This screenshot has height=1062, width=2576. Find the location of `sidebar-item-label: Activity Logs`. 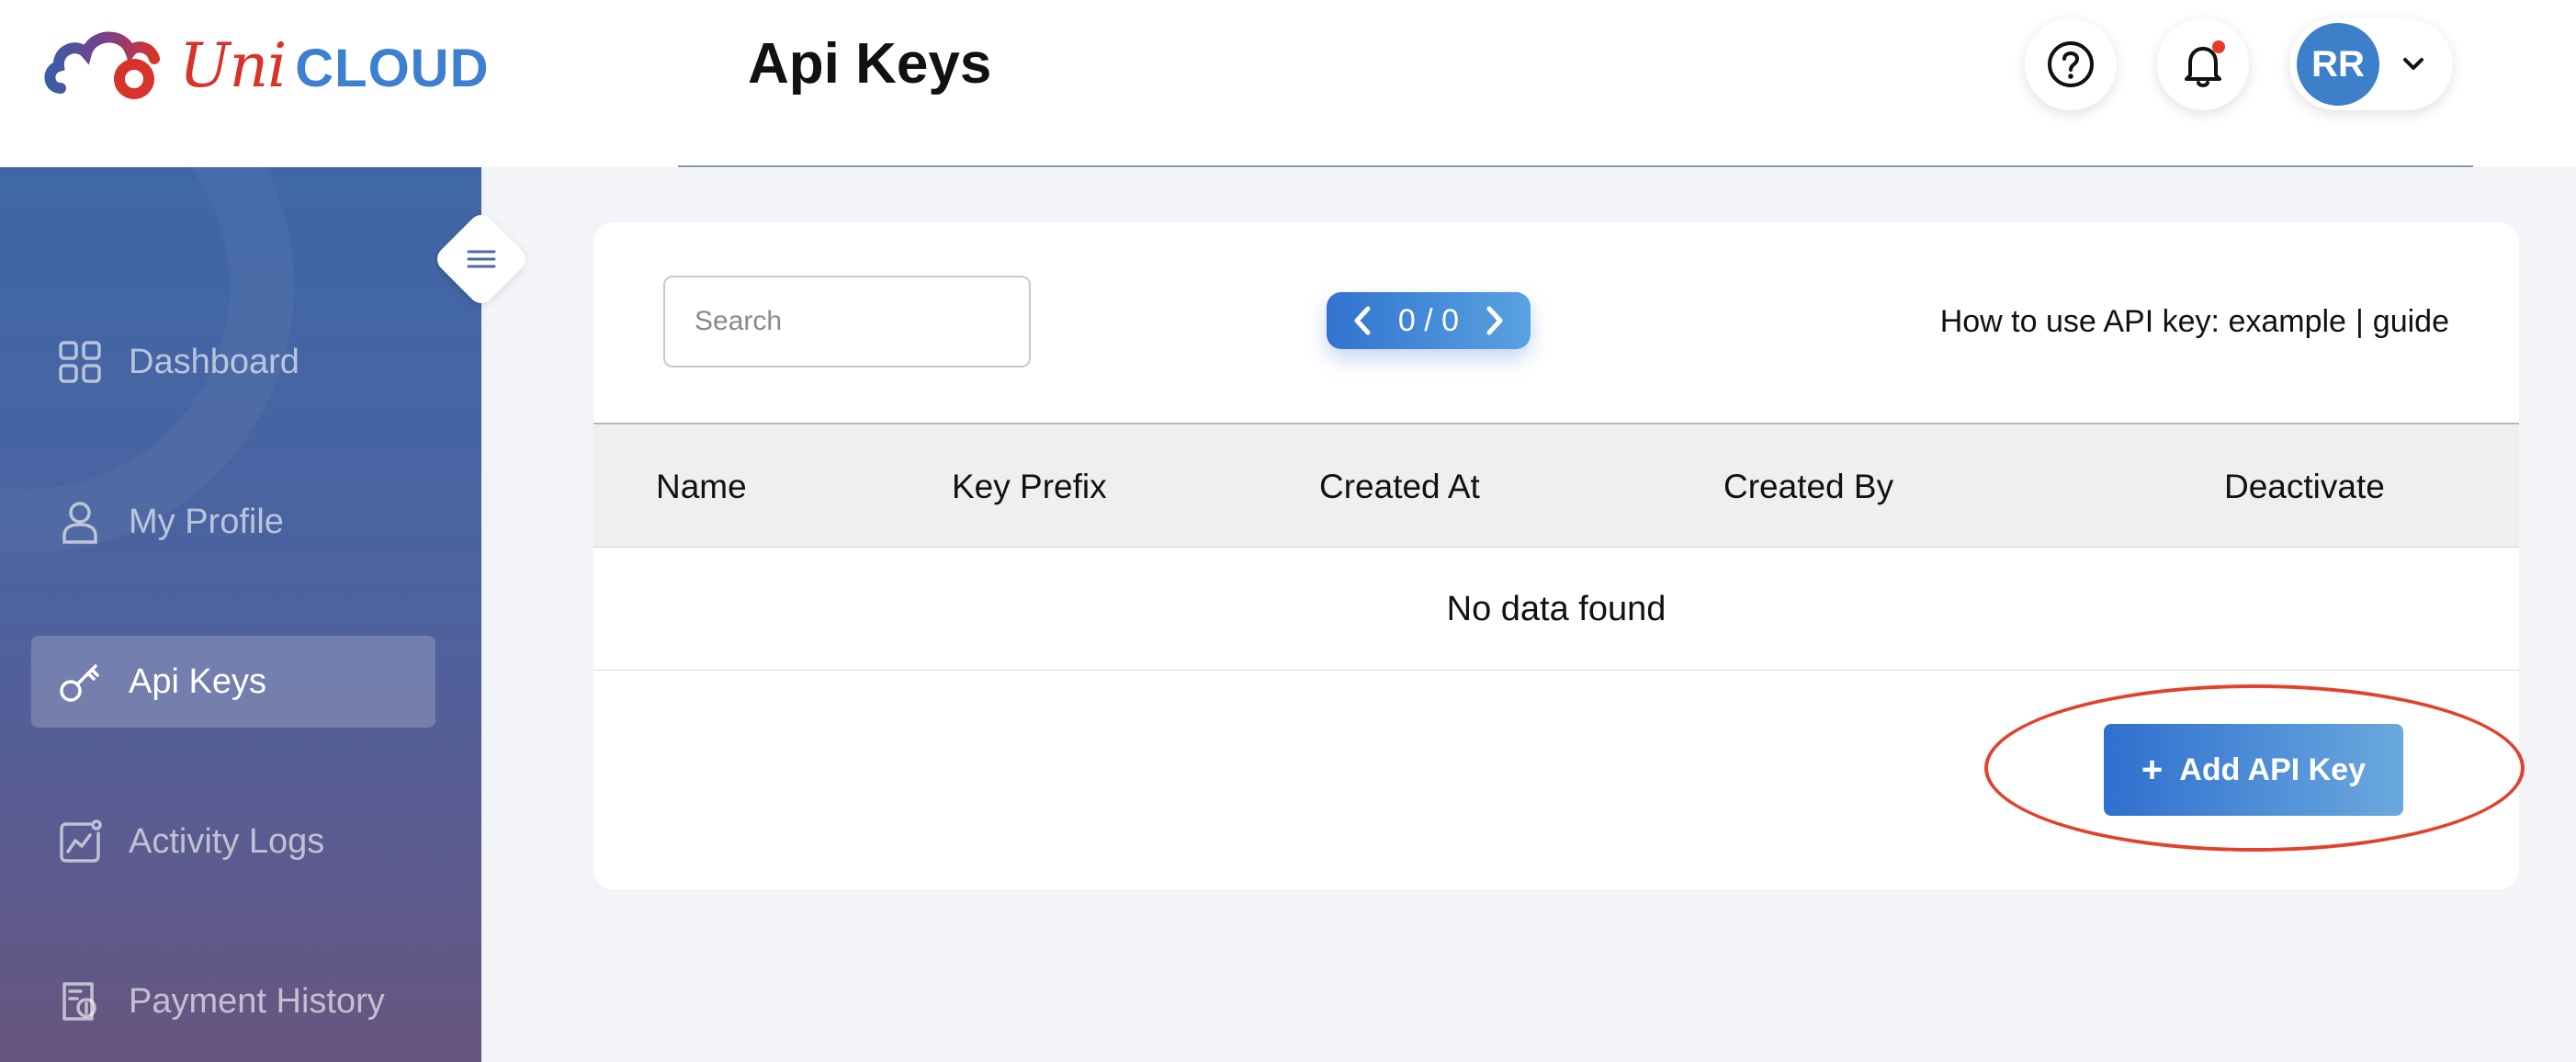

sidebar-item-label: Activity Logs is located at coordinates (227, 841).